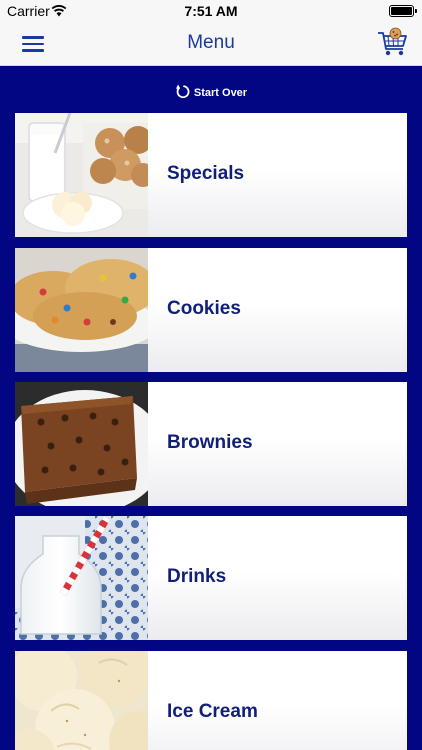 This screenshot has height=750, width=422. What do you see at coordinates (81, 578) in the screenshot?
I see `milk-bottle-image` at bounding box center [81, 578].